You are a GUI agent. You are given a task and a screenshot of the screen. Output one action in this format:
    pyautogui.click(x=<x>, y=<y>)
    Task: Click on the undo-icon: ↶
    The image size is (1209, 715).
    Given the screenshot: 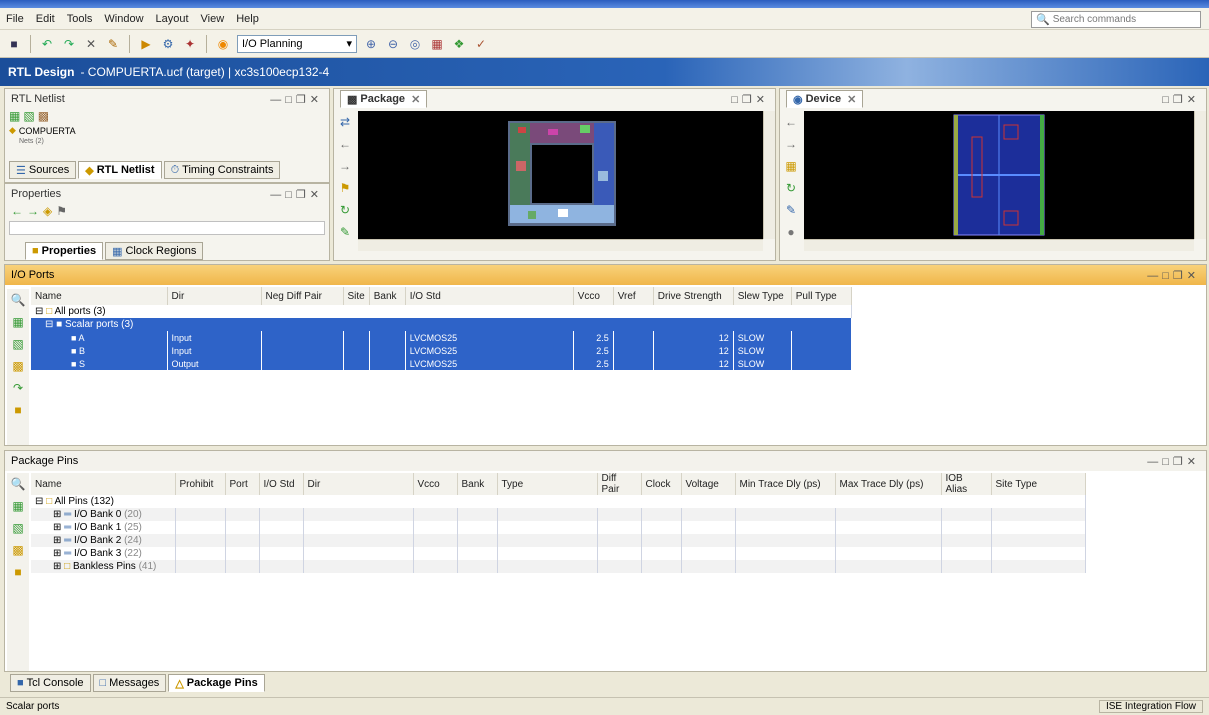 What is the action you would take?
    pyautogui.click(x=47, y=44)
    